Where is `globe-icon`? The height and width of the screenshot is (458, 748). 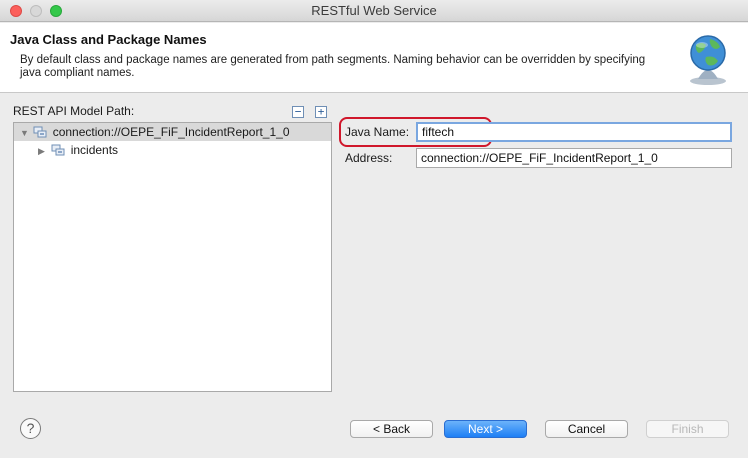 globe-icon is located at coordinates (708, 60).